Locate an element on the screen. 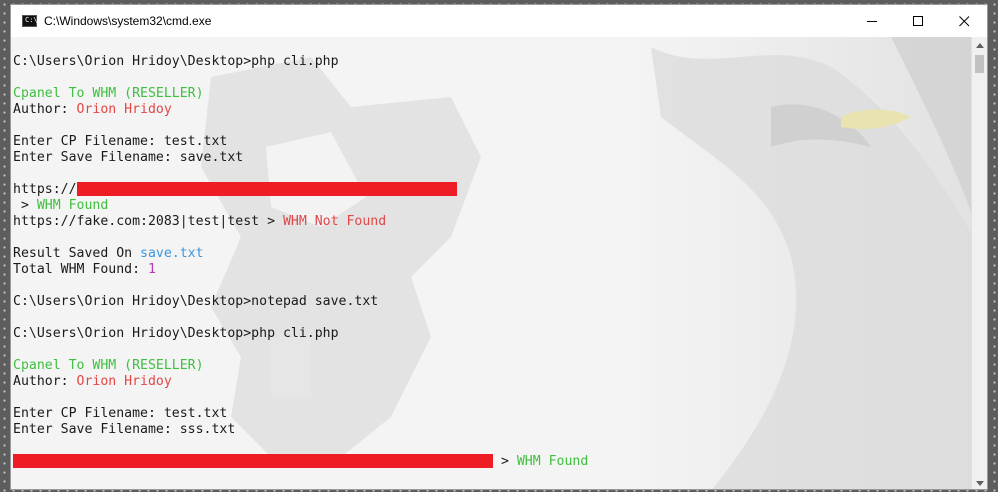 The width and height of the screenshot is (998, 492). console-line: Enter Save Filename: save.txt is located at coordinates (300, 158).